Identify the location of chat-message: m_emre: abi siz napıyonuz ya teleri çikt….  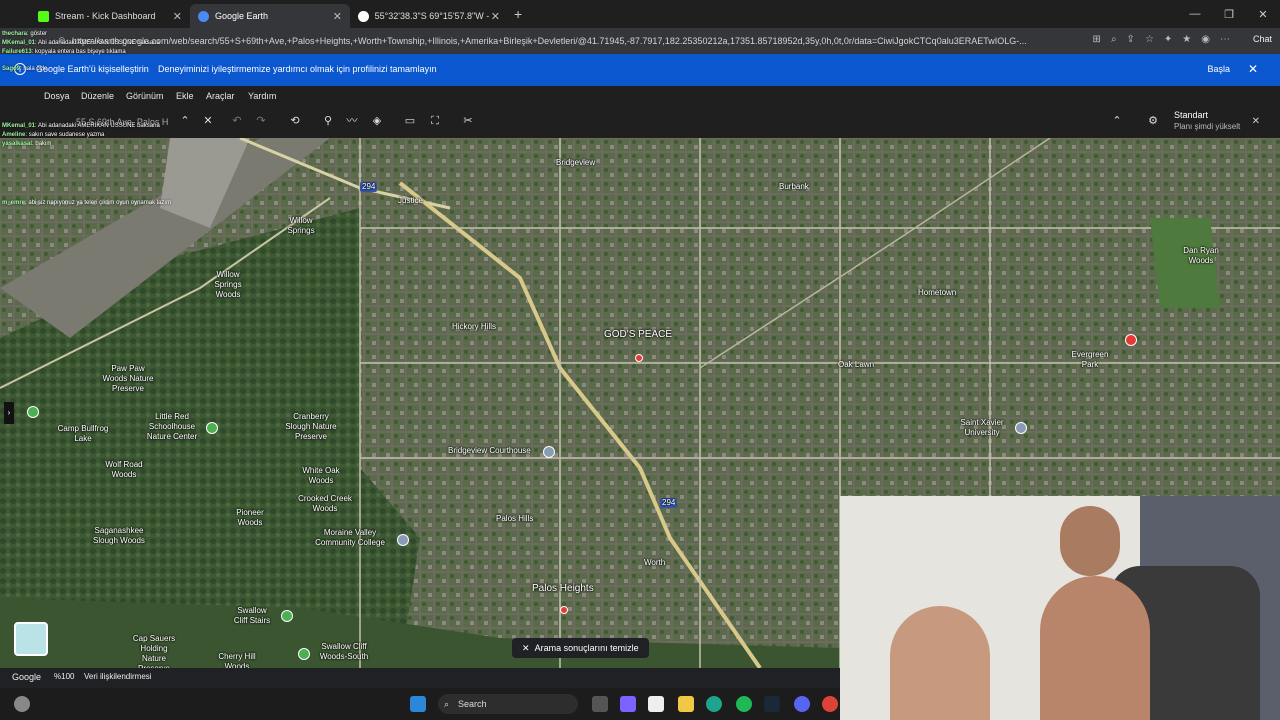
(87, 203).